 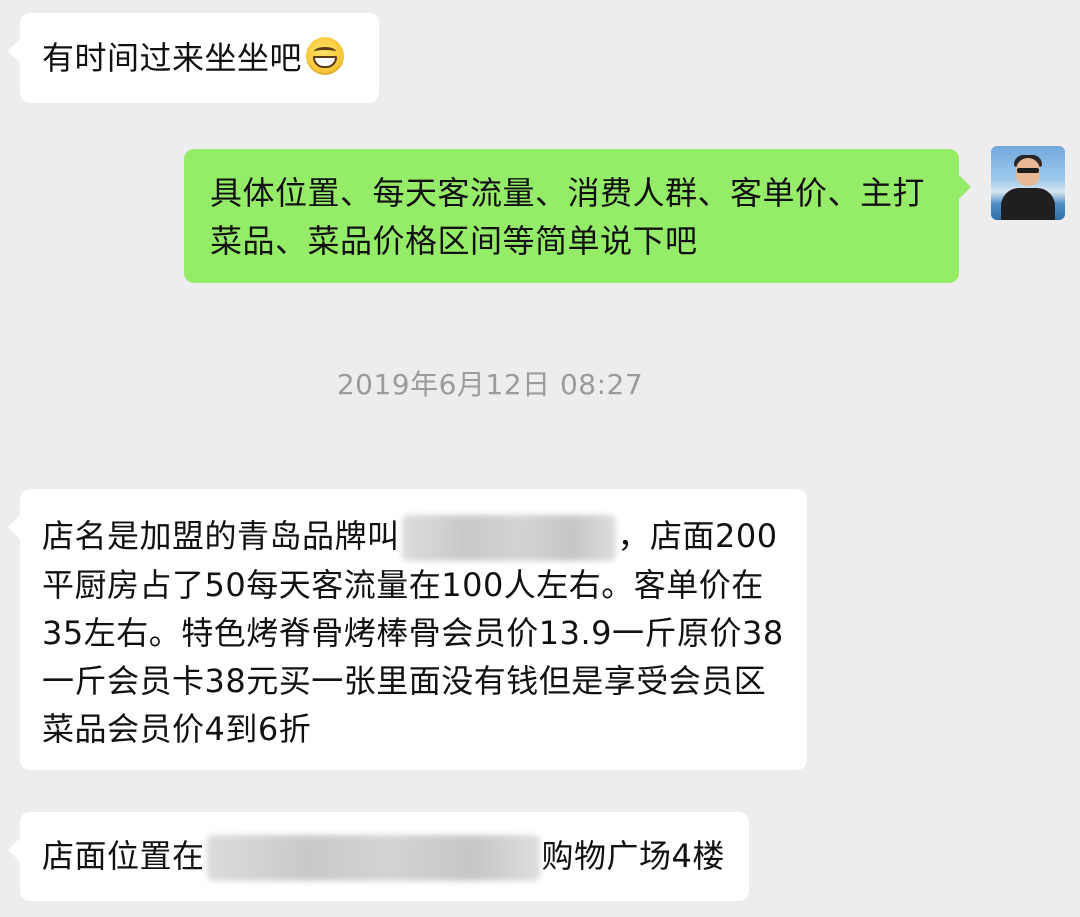 What do you see at coordinates (177, 729) in the screenshot?
I see `message-text-line: 菜品会员价4到6折` at bounding box center [177, 729].